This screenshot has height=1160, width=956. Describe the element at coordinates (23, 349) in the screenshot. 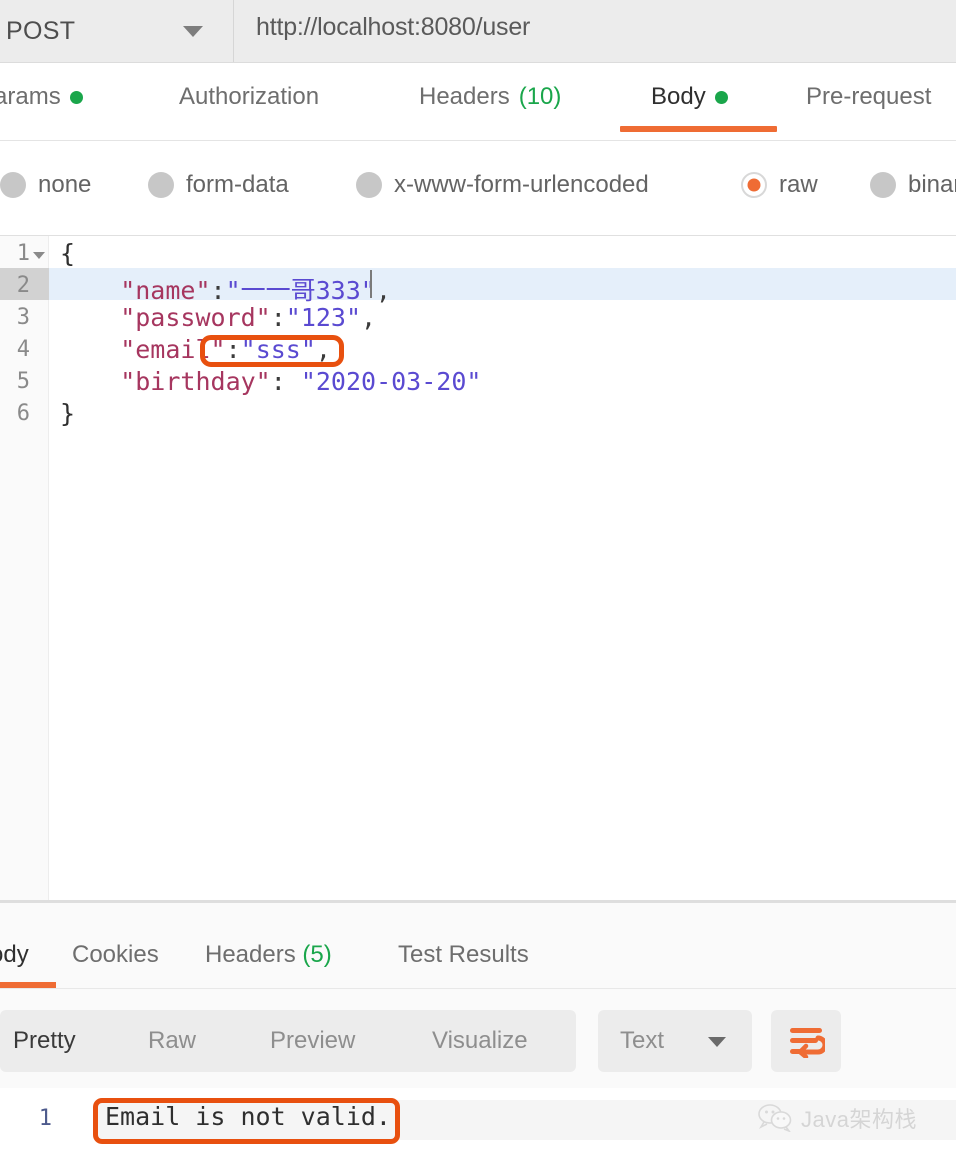

I see `line-number: 4` at that location.